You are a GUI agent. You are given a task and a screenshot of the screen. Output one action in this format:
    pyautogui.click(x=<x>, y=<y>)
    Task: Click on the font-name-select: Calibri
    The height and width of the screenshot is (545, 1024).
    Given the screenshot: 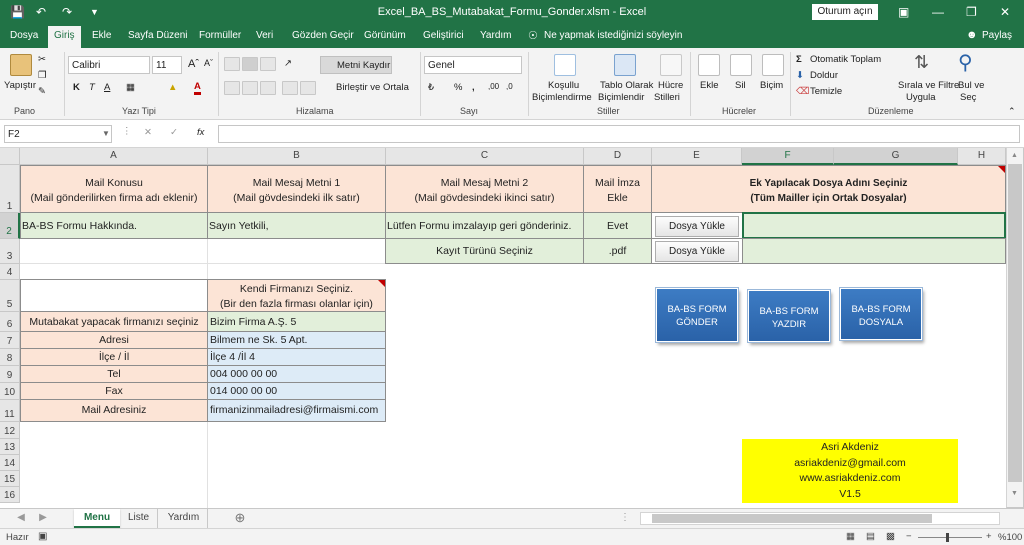 What is the action you would take?
    pyautogui.click(x=109, y=65)
    